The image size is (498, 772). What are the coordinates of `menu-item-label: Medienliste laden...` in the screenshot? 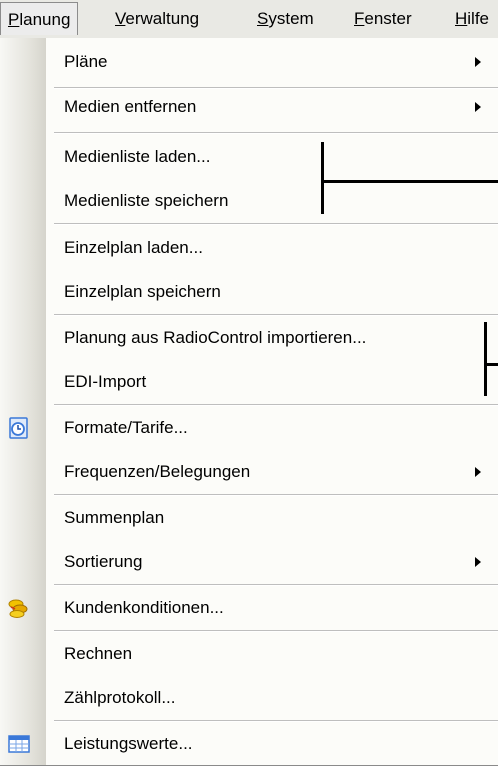 It's located at (137, 156).